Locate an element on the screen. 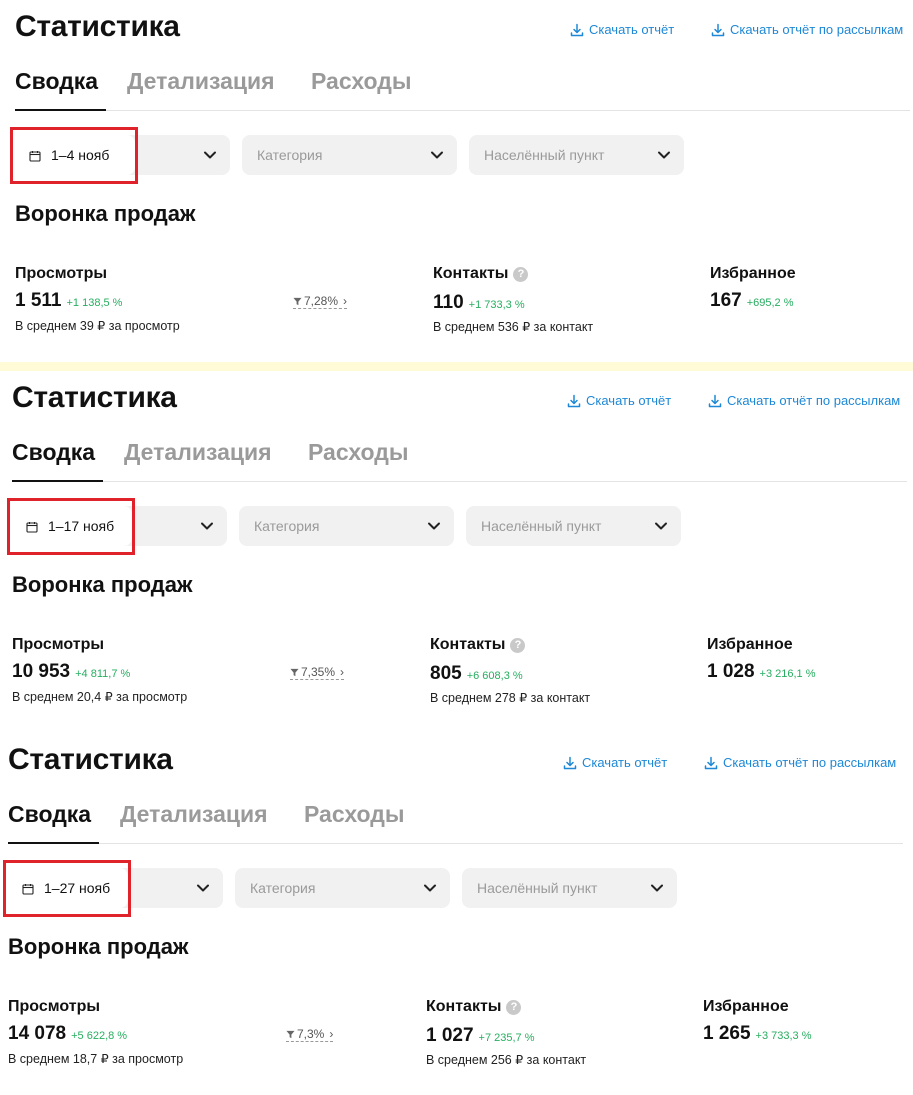  favorites-value: 1 265 is located at coordinates (727, 1033).